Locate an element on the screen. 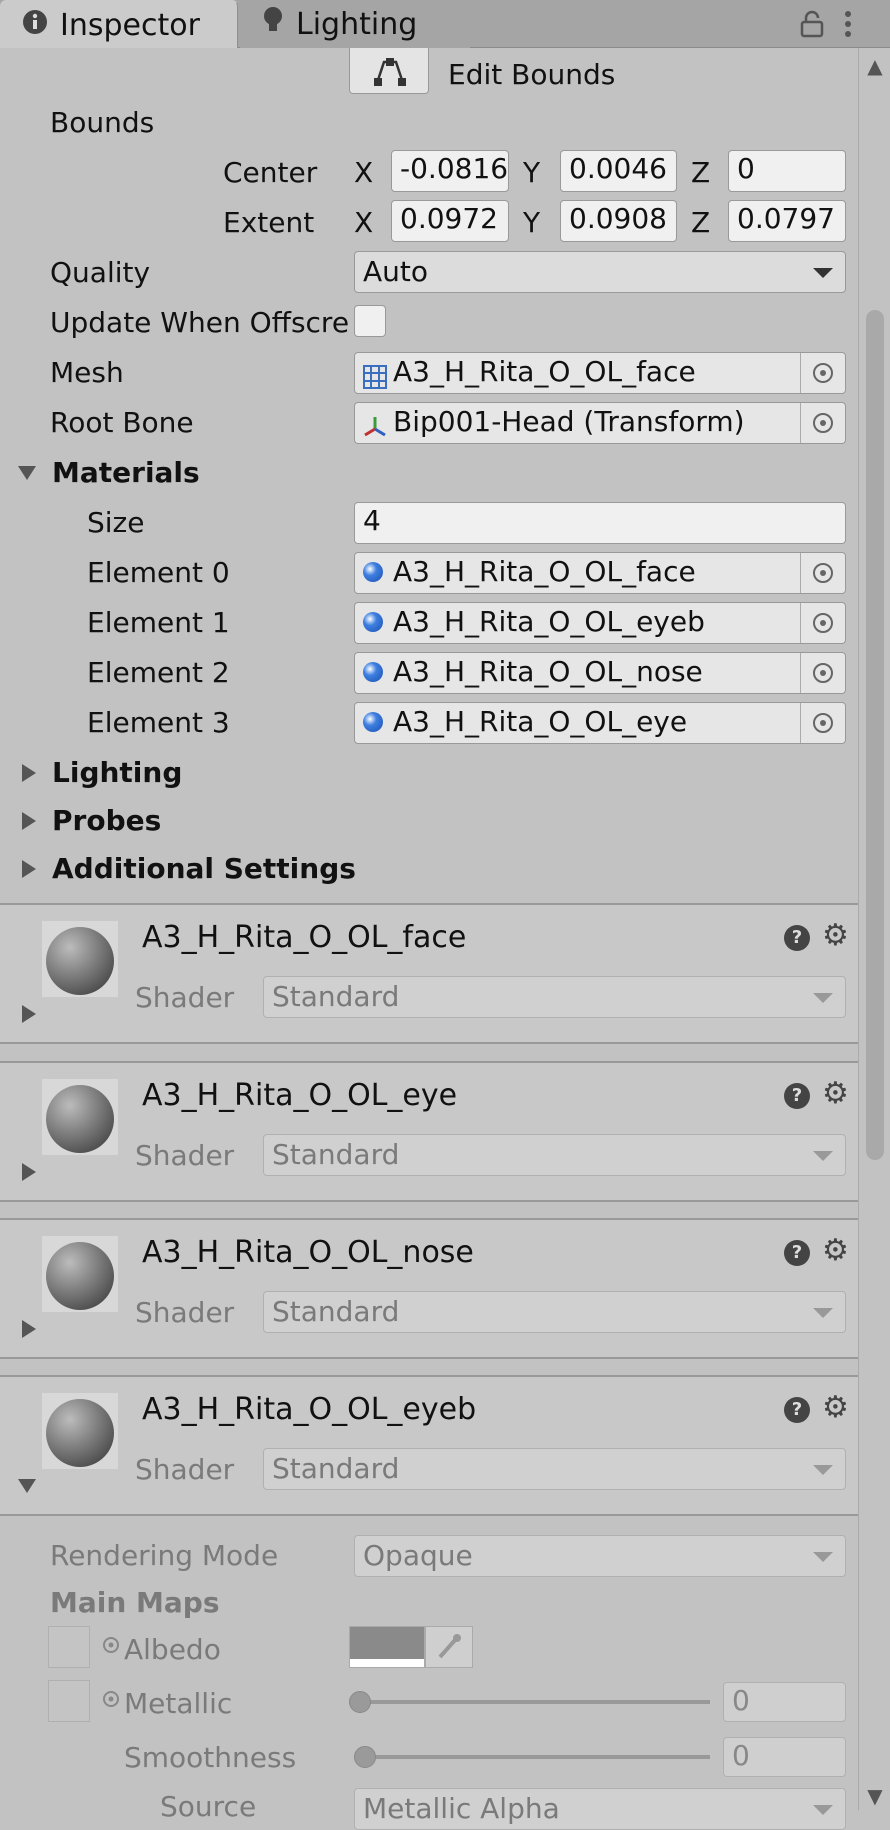  mesh-field: A3_H_Rita_O_OL_face is located at coordinates (600, 373).